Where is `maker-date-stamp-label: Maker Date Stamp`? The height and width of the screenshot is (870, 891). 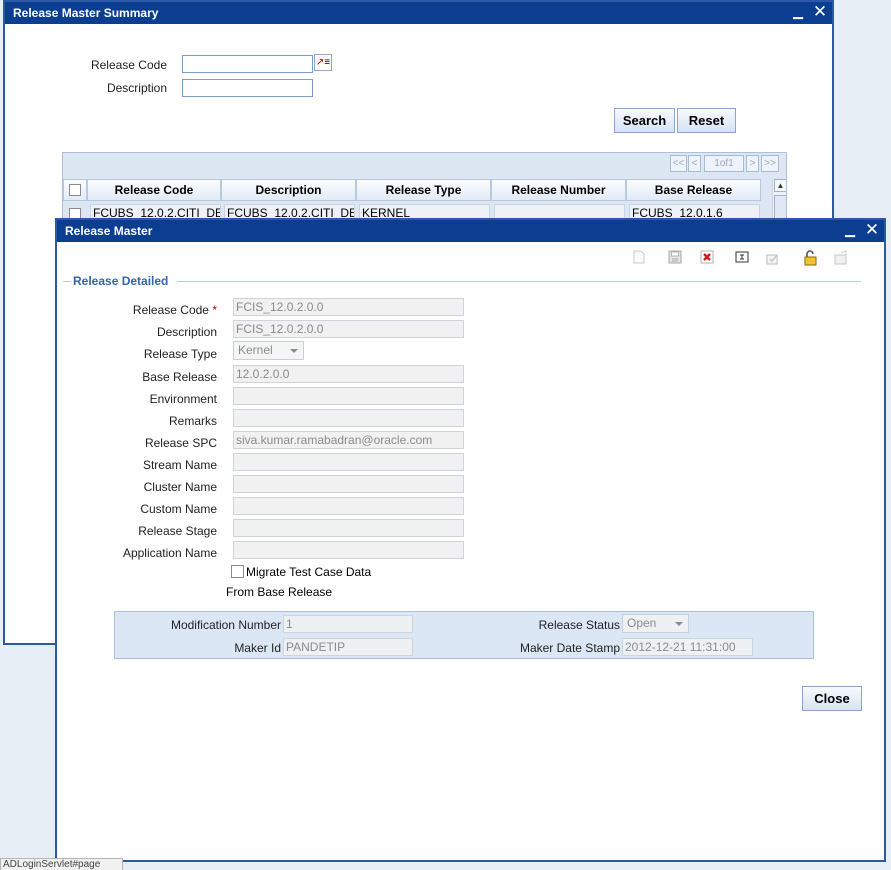 maker-date-stamp-label: Maker Date Stamp is located at coordinates (569, 648).